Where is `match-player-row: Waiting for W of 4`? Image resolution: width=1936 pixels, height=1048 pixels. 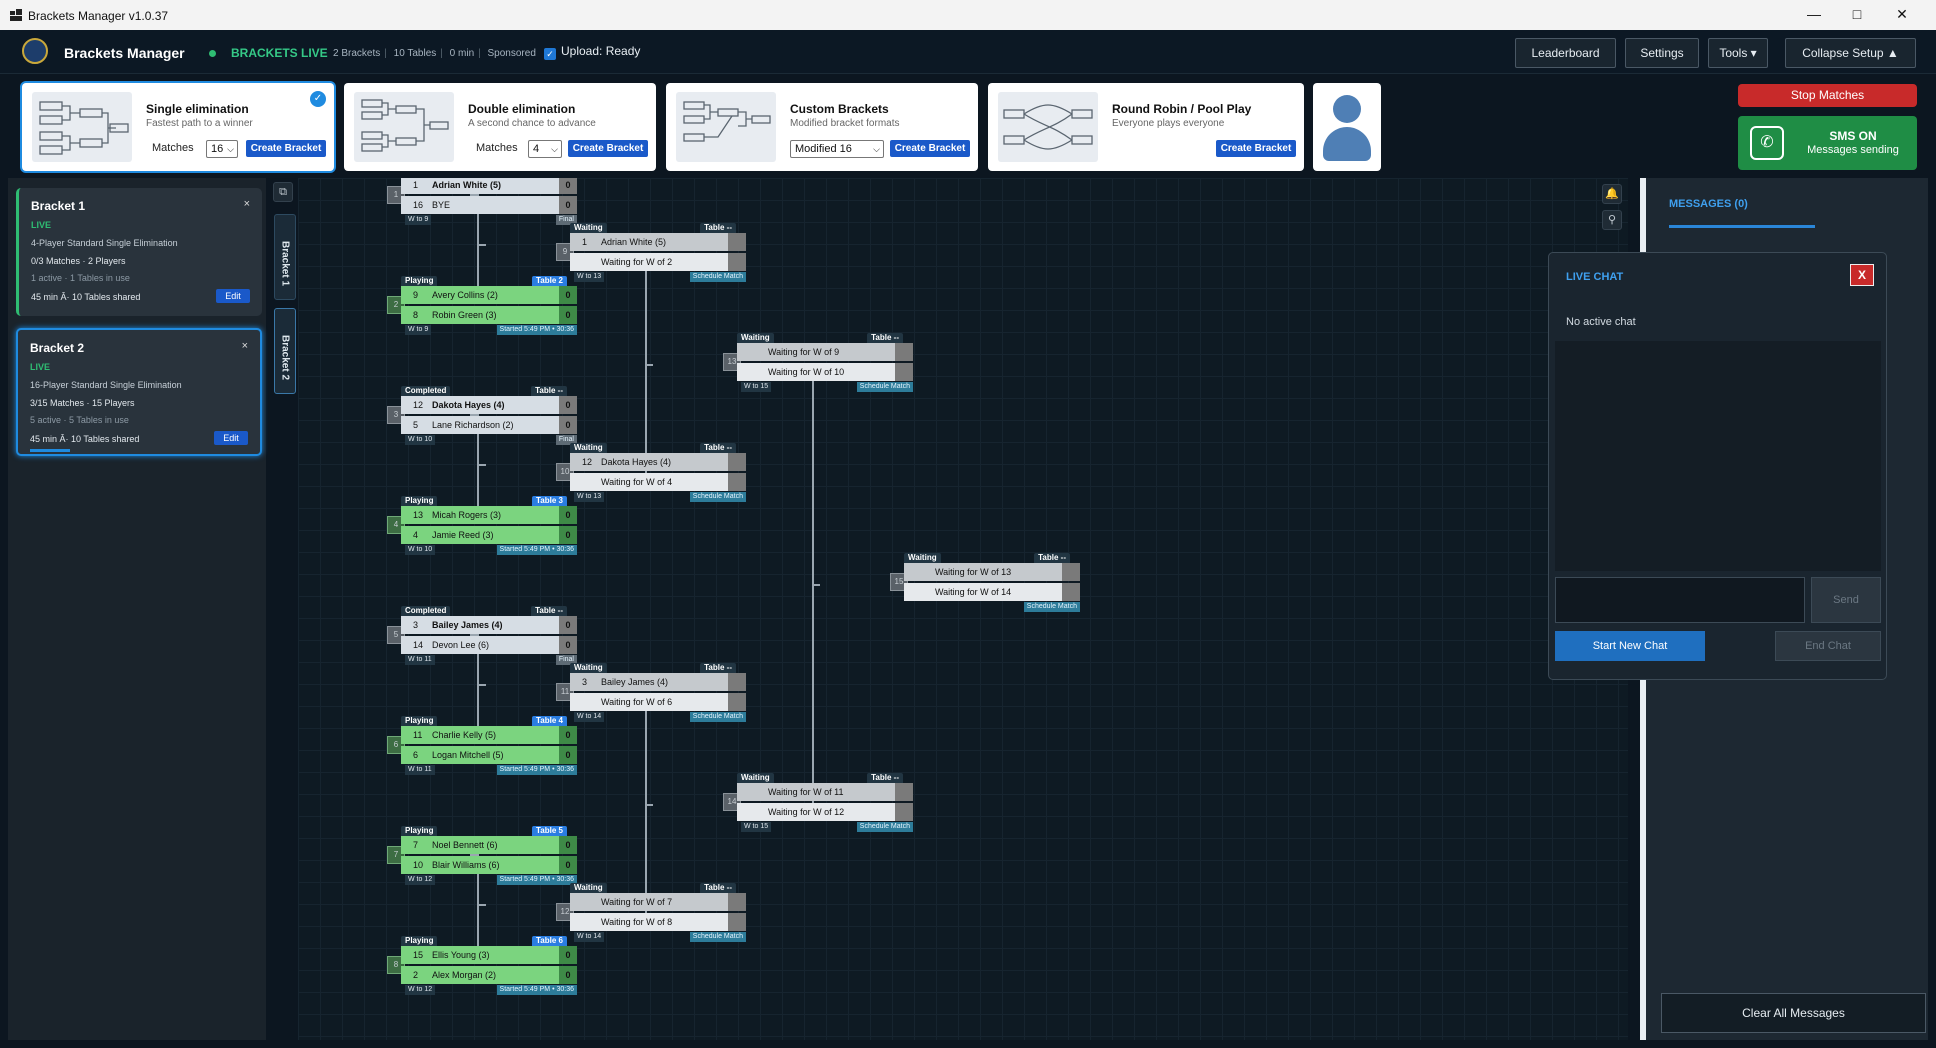 match-player-row: Waiting for W of 4 is located at coordinates (658, 482).